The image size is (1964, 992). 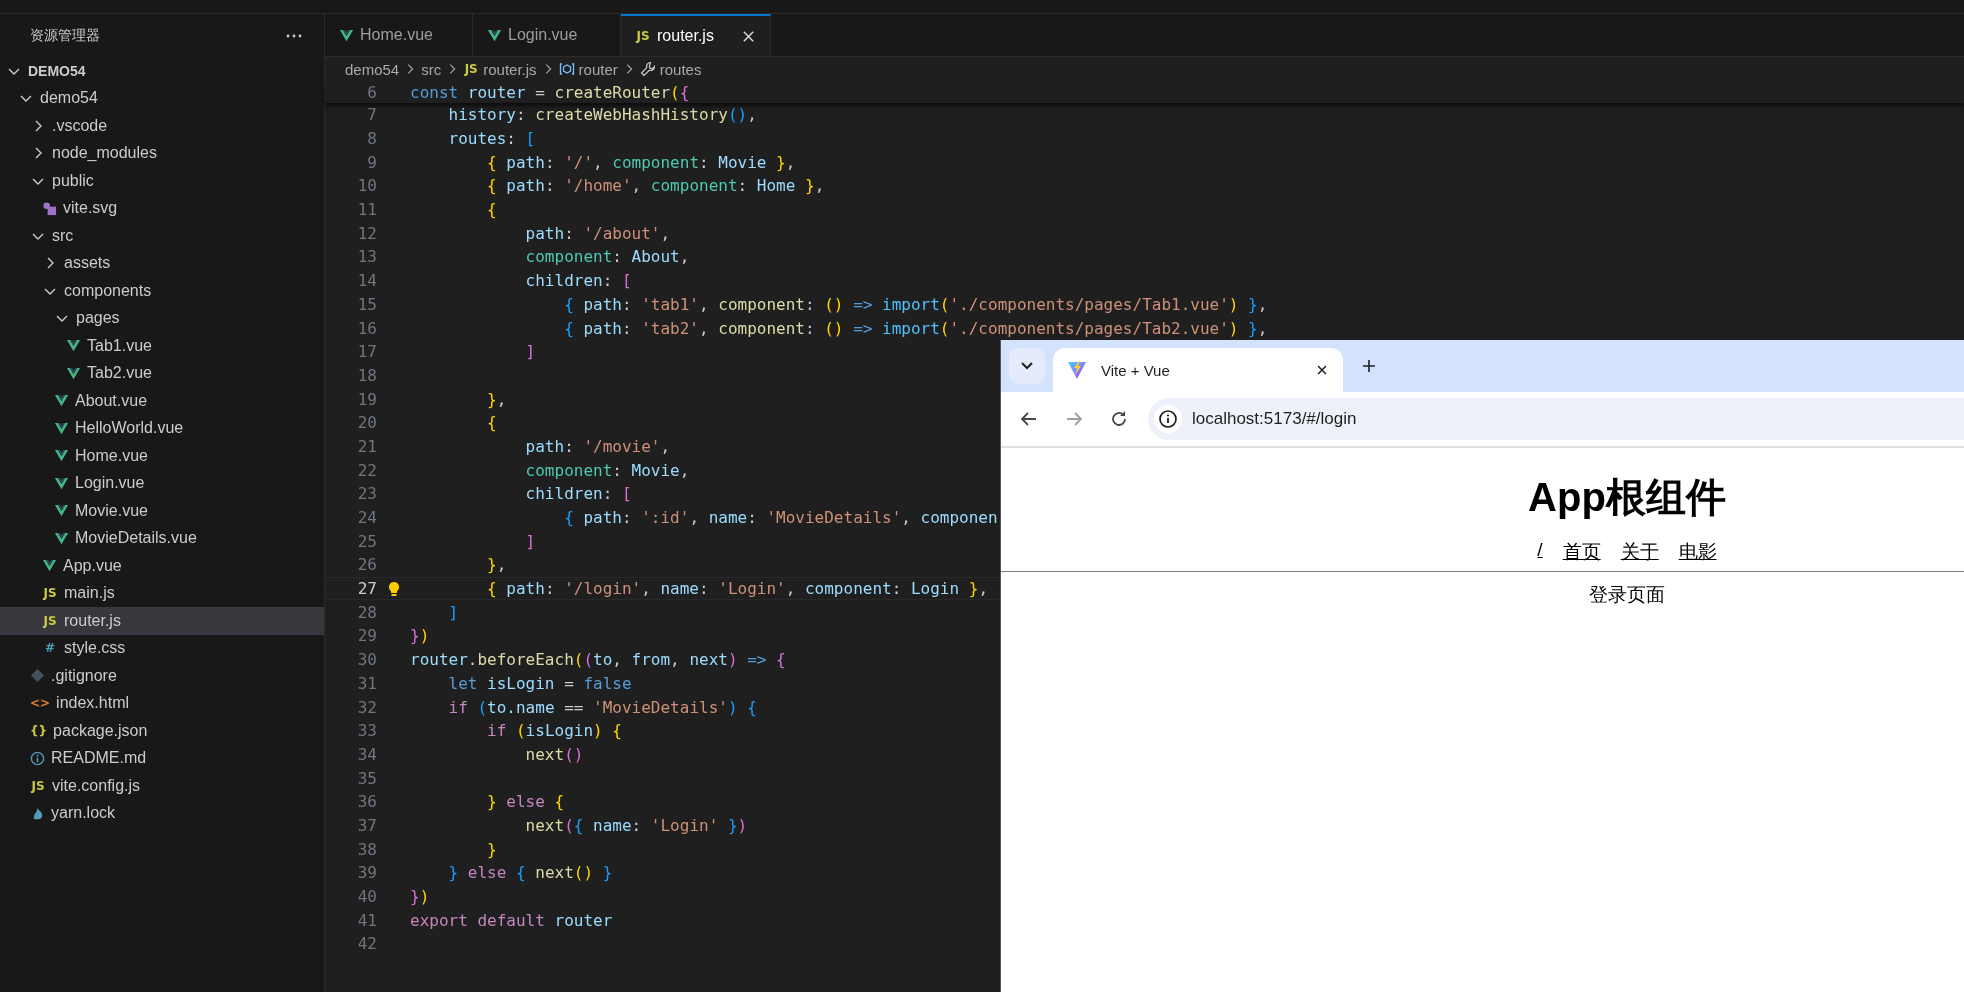 What do you see at coordinates (554, 731) in the screenshot?
I see `code-line: if (isLogin) {` at bounding box center [554, 731].